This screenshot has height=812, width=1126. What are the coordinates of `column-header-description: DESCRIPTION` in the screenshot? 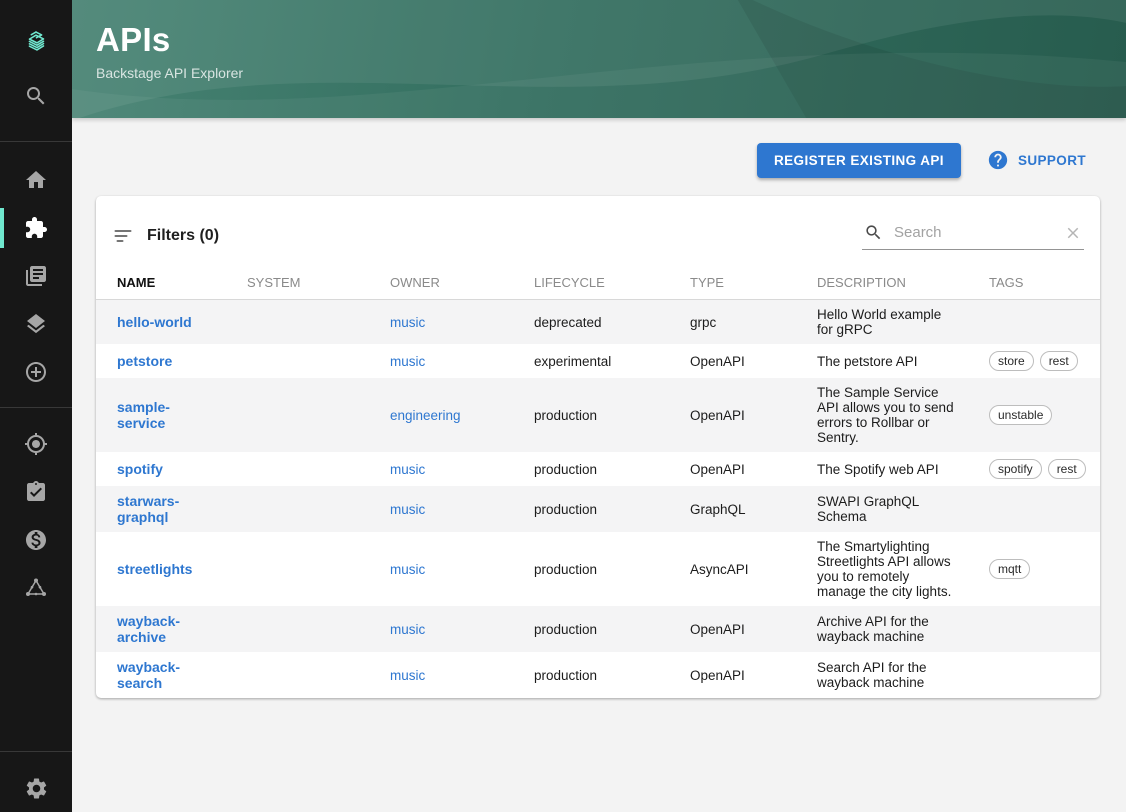 It's located at (903, 282).